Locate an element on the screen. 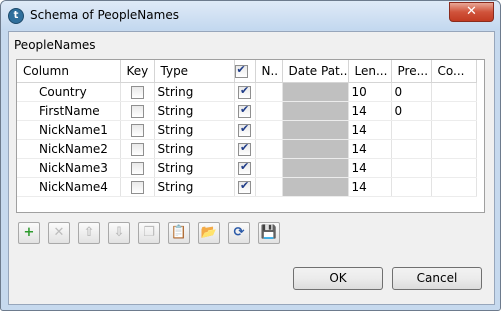 The width and height of the screenshot is (501, 311). cell-column: NickName4 is located at coordinates (69, 187).